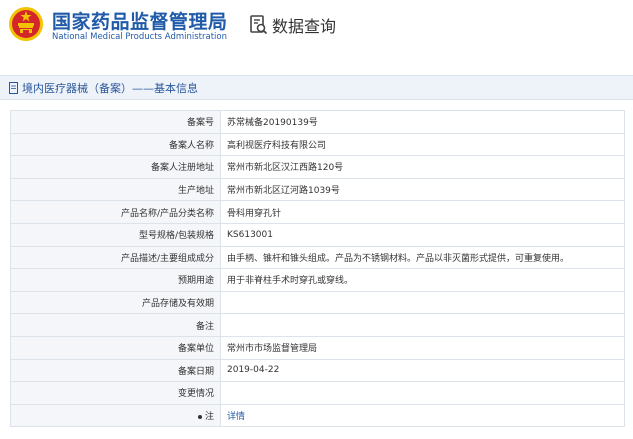  I want to click on table-row: 备案日期 2019-04-22, so click(317, 370).